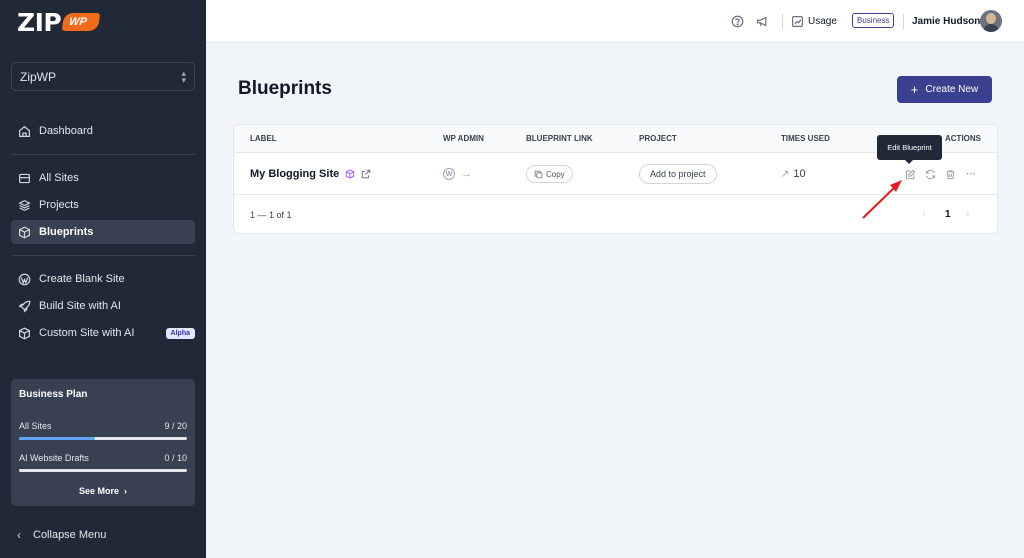 The width and height of the screenshot is (1024, 558). I want to click on collapse-menu-label: Collapse Menu, so click(70, 535).